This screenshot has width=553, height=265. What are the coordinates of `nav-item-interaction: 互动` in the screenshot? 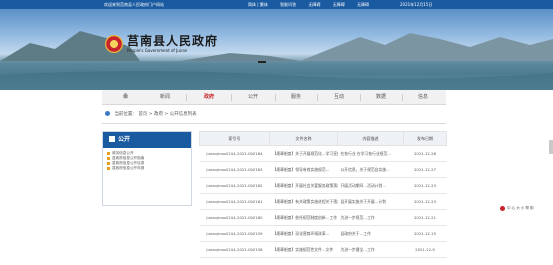 It's located at (339, 97).